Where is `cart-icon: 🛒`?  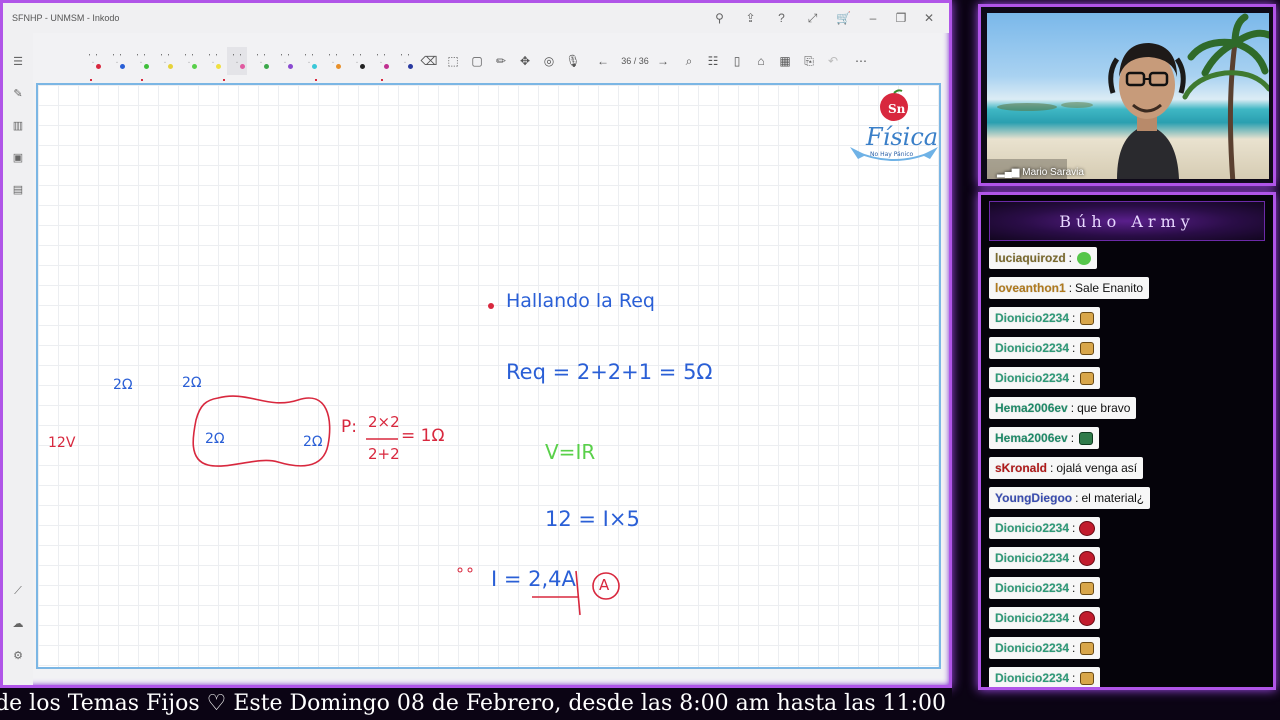
cart-icon: 🛒 is located at coordinates (843, 18).